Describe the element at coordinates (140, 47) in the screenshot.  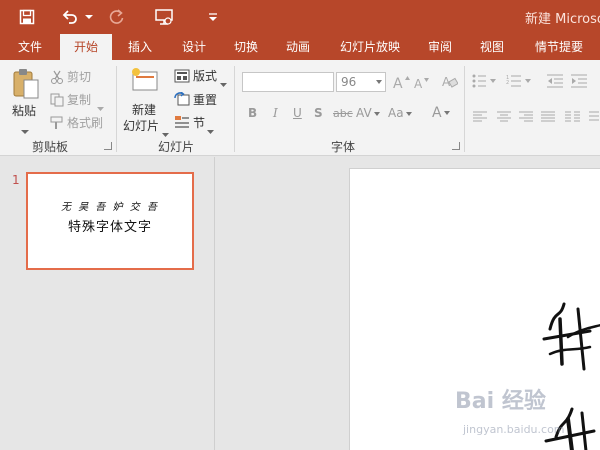
I see `tab-insert: 插入` at that location.